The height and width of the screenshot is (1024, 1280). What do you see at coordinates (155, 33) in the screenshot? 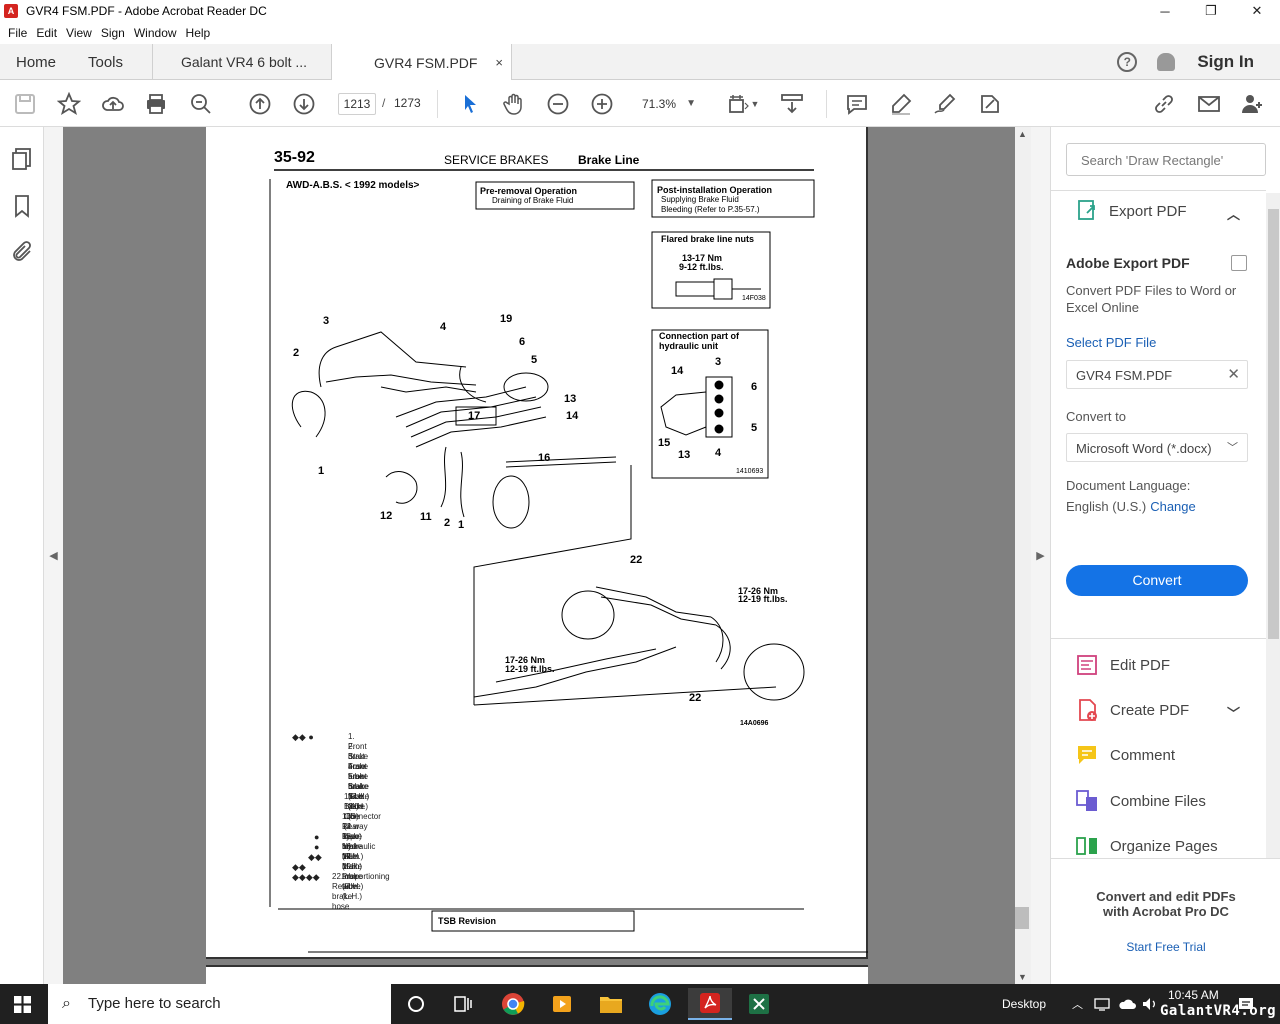
I see `menu-window: Window` at bounding box center [155, 33].